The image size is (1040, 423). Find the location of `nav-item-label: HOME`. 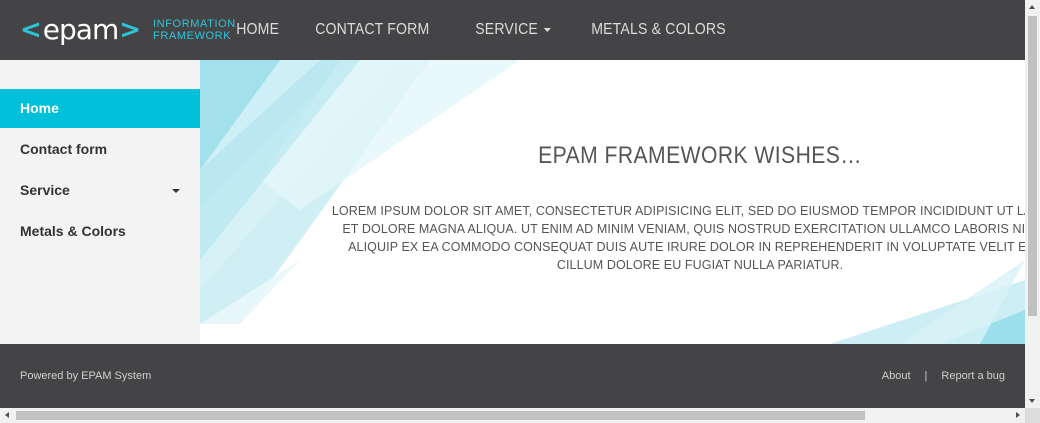

nav-item-label: HOME is located at coordinates (258, 29).